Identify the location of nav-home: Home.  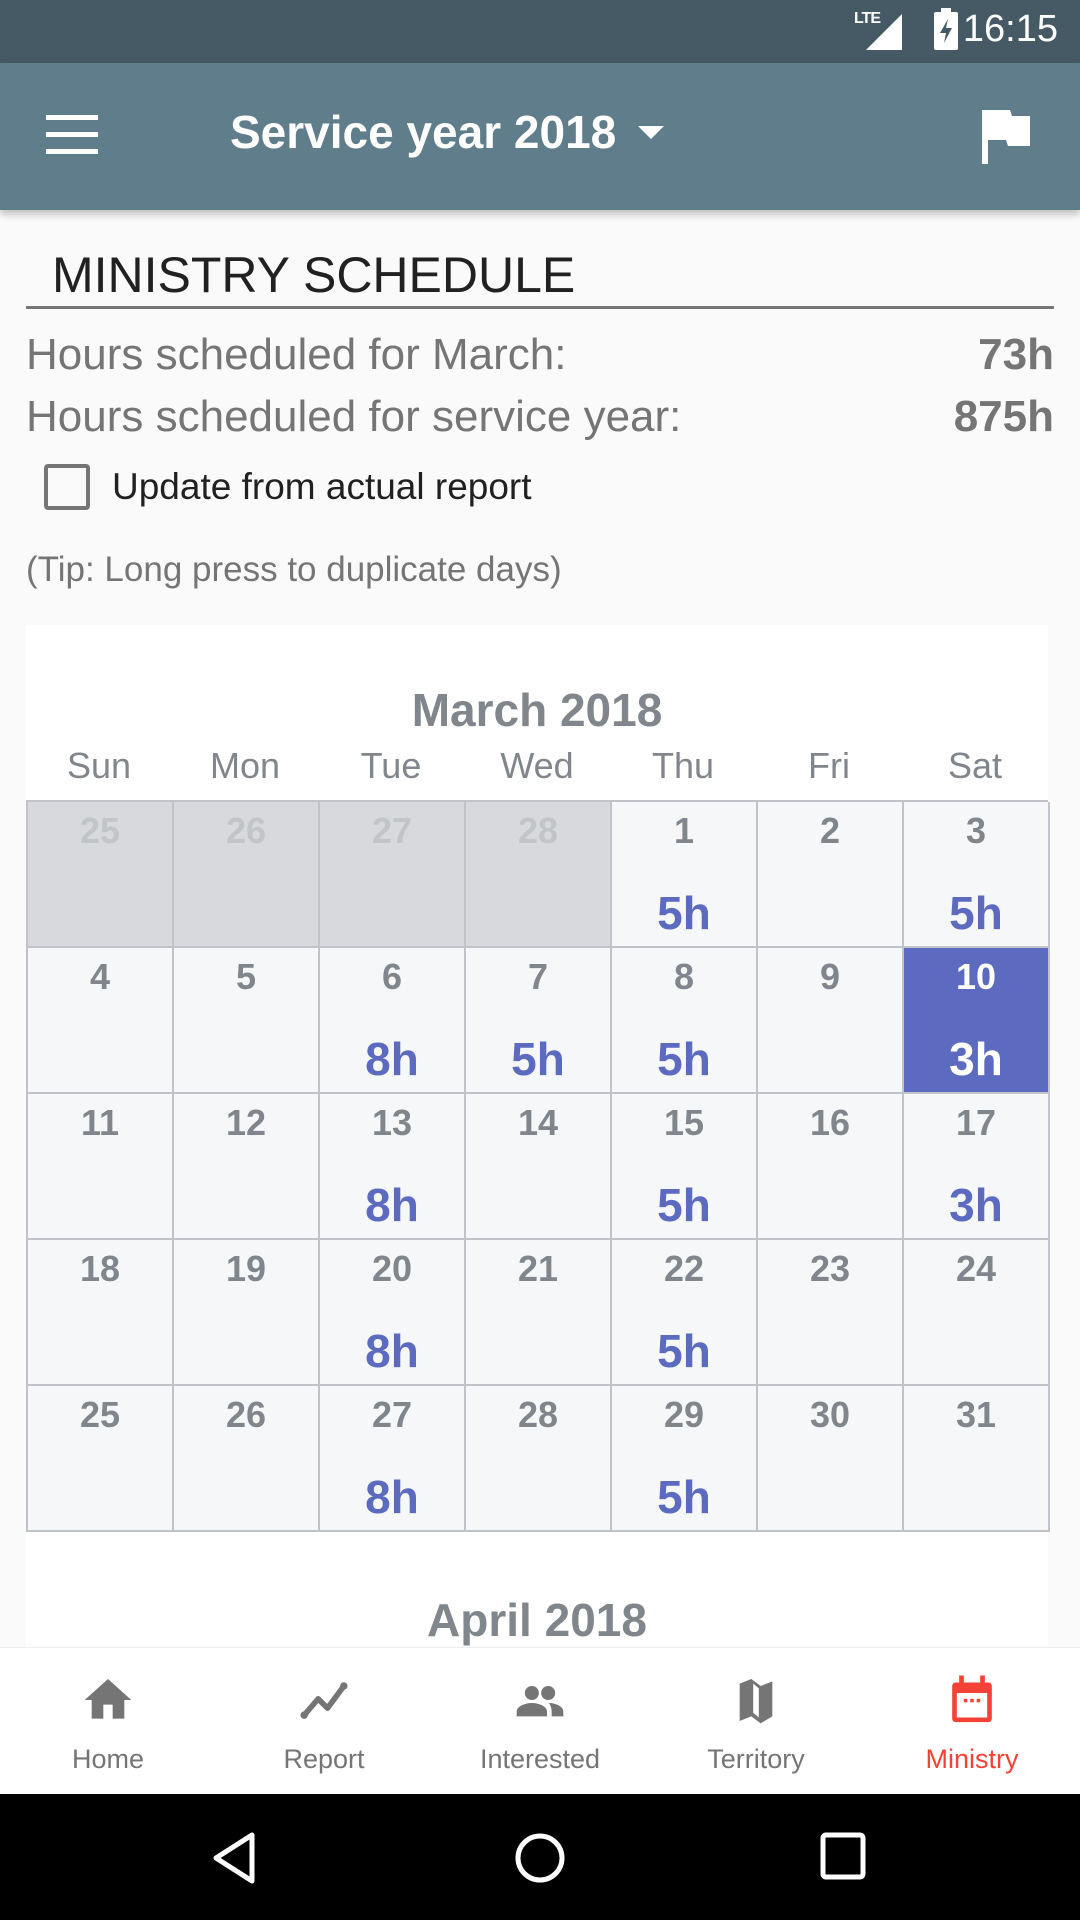
(108, 1721).